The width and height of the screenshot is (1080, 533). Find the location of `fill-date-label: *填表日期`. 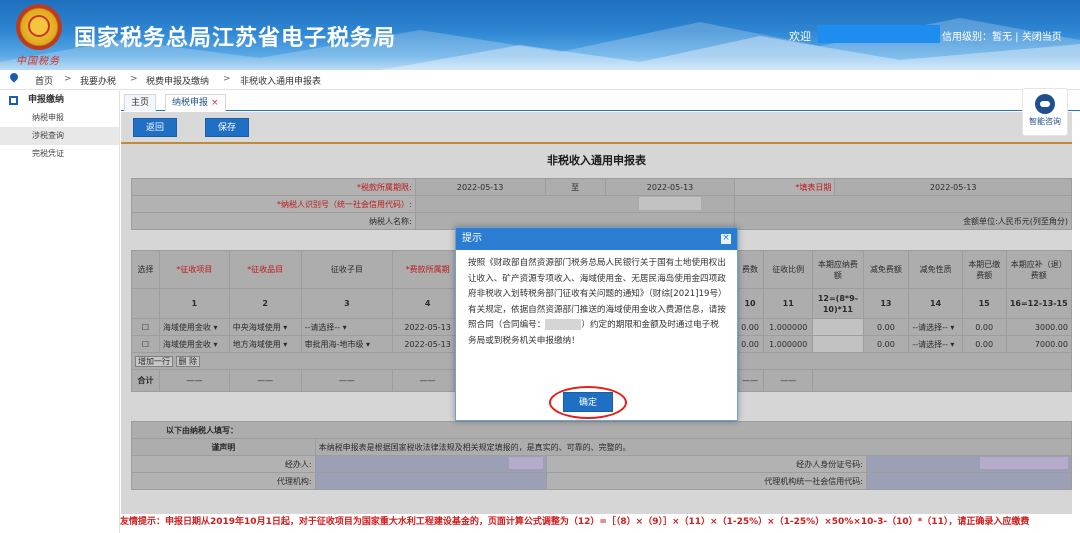

fill-date-label: *填表日期 is located at coordinates (785, 187).